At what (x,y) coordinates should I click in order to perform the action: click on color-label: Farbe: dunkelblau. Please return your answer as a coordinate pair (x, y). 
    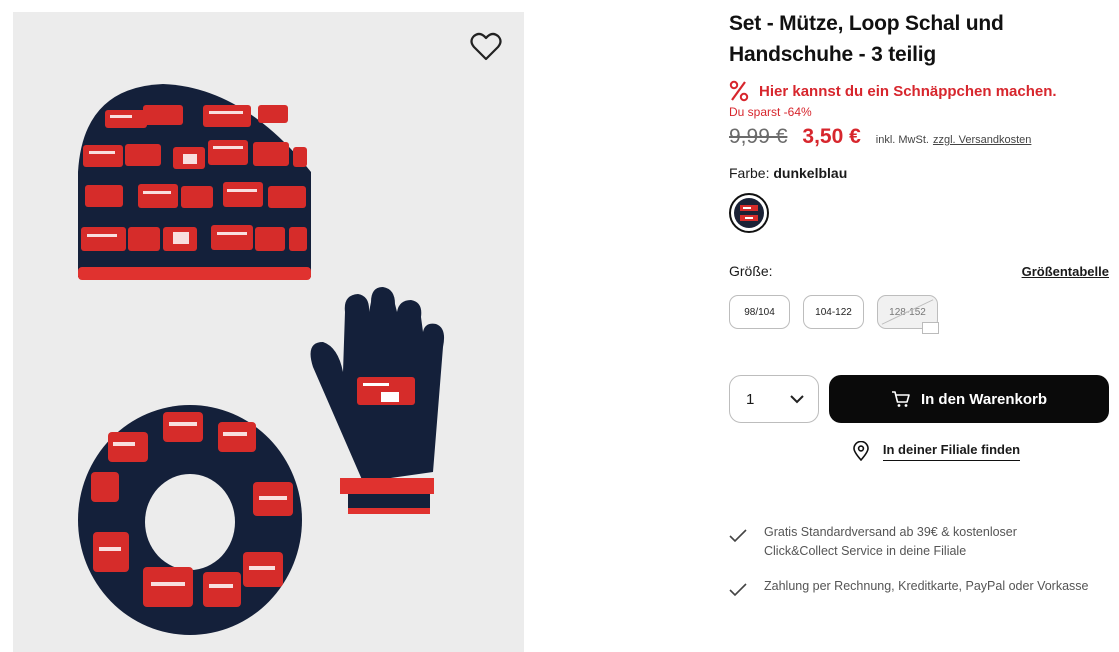
    Looking at the image, I should click on (919, 173).